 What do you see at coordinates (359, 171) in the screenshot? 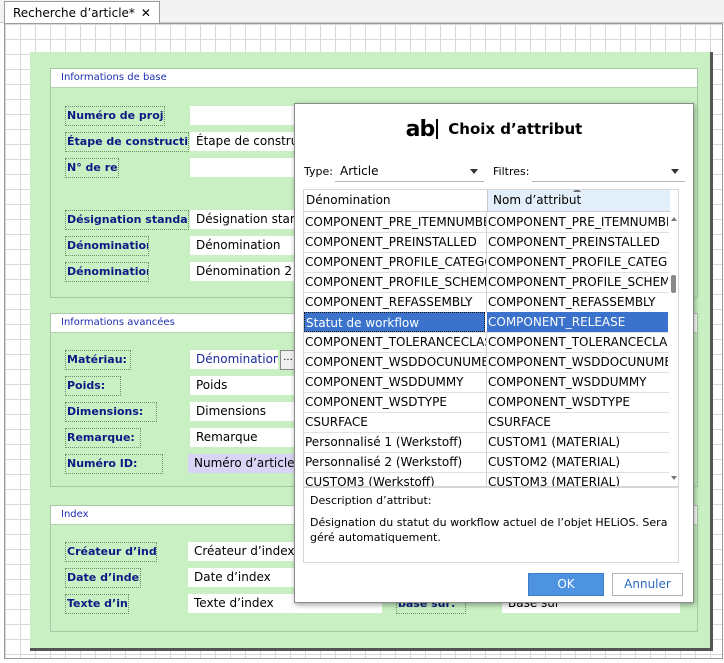
I see `type-select-value: Article` at bounding box center [359, 171].